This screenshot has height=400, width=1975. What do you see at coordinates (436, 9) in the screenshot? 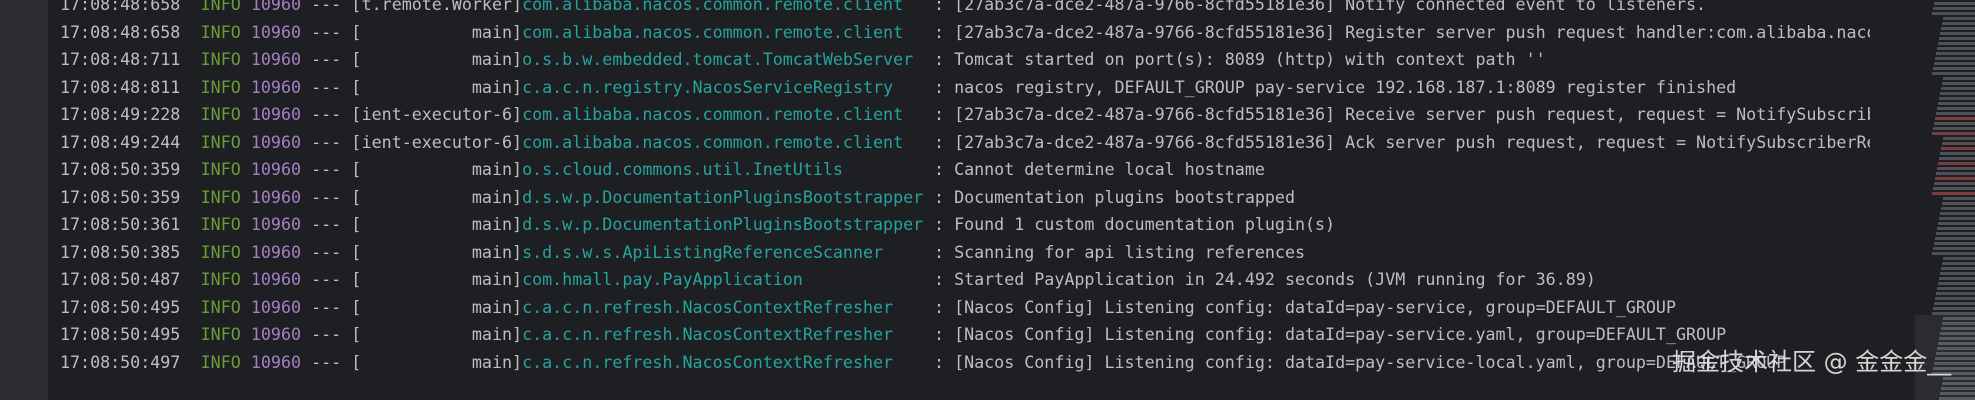
I see `log-thread: [t.remote.Worker]` at bounding box center [436, 9].